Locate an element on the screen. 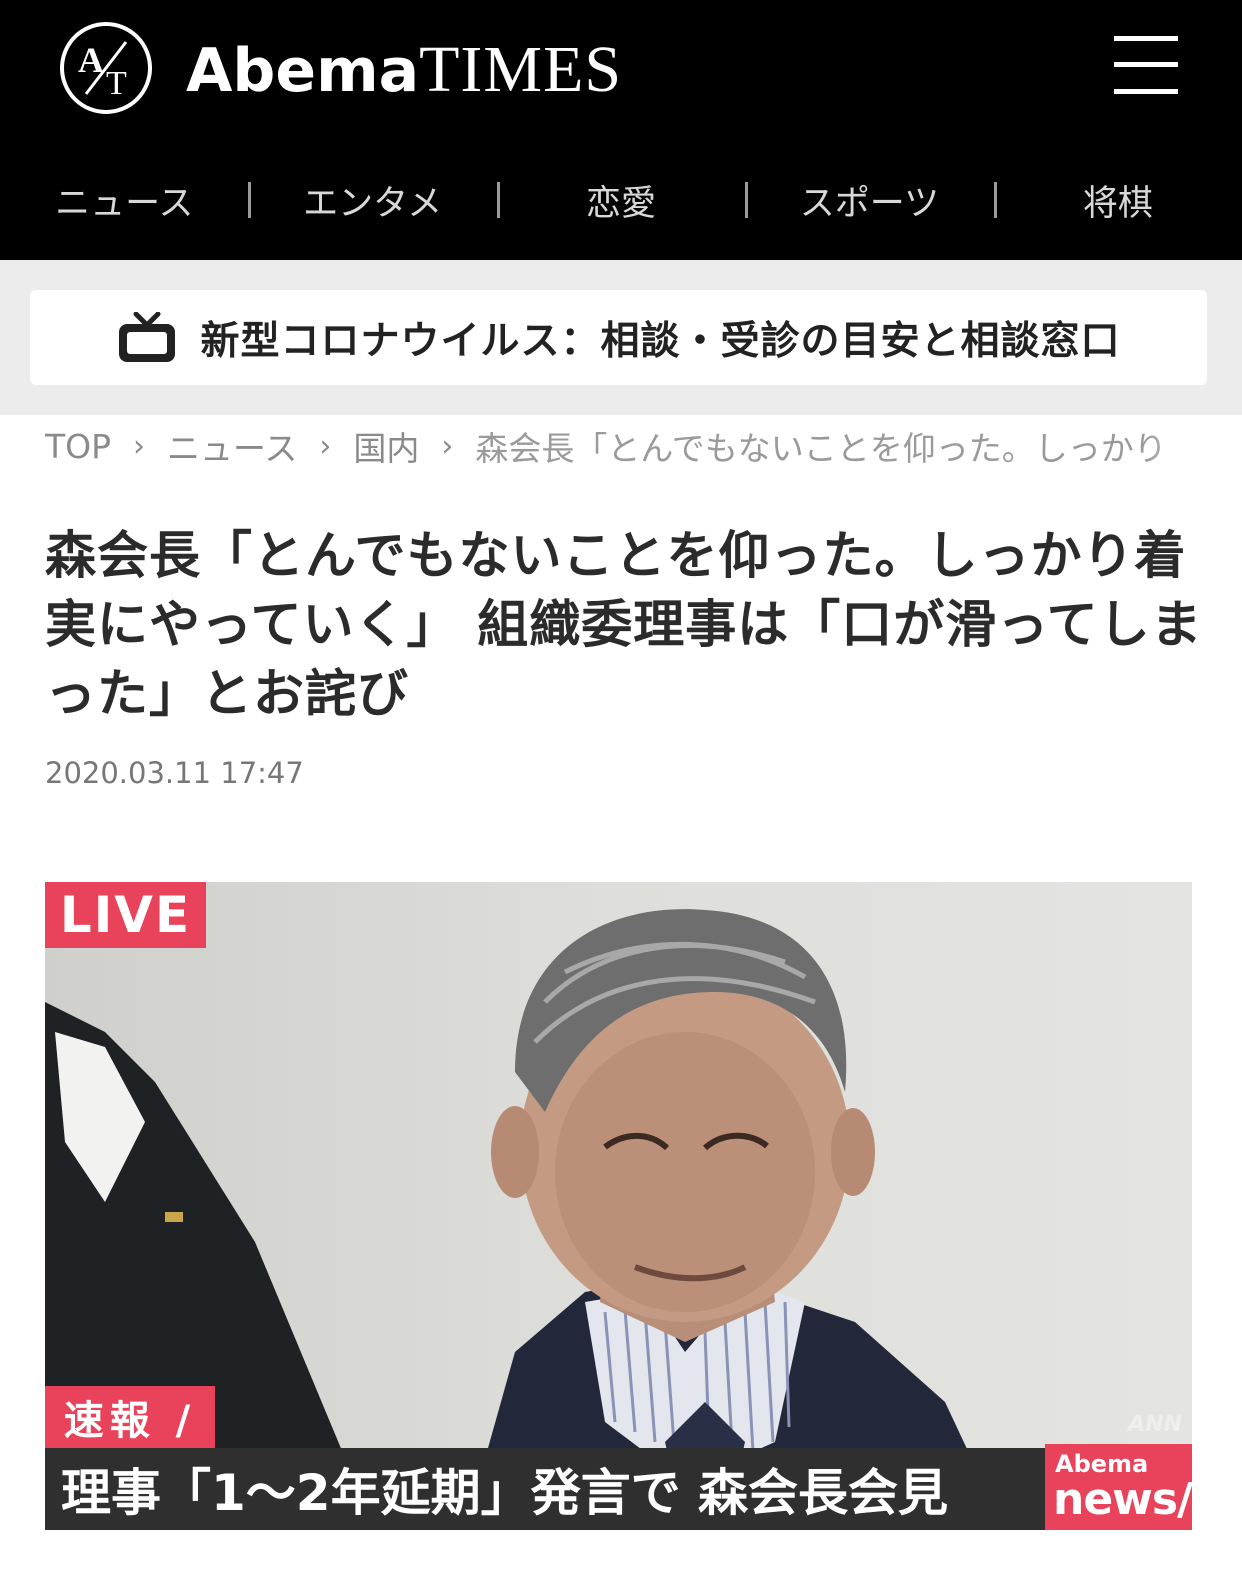  nav-item-sports: スポーツ is located at coordinates (869, 200).